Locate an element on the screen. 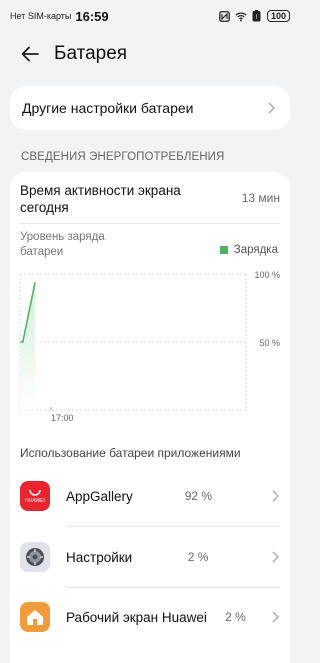 This screenshot has height=663, width=320. screen-time-label: Время активности экрана сегодня is located at coordinates (100, 199).